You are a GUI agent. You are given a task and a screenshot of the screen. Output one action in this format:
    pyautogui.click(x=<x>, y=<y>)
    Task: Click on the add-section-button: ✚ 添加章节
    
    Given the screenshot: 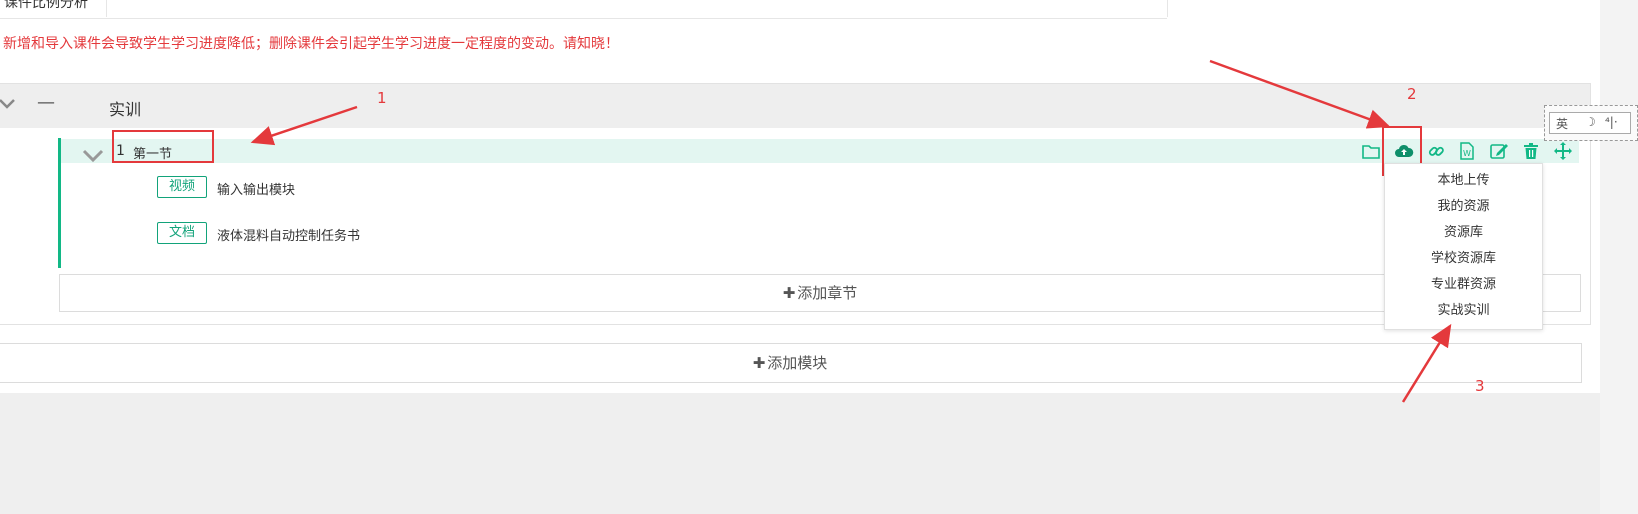 What is the action you would take?
    pyautogui.click(x=820, y=293)
    